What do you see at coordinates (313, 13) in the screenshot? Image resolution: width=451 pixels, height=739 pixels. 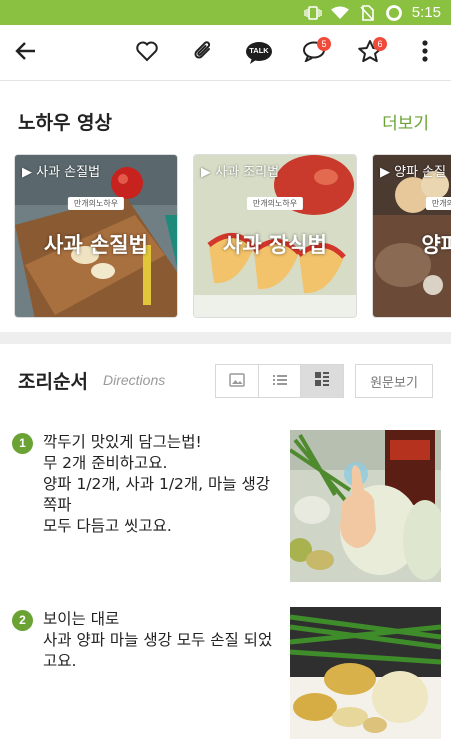 I see `vibrate-icon` at bounding box center [313, 13].